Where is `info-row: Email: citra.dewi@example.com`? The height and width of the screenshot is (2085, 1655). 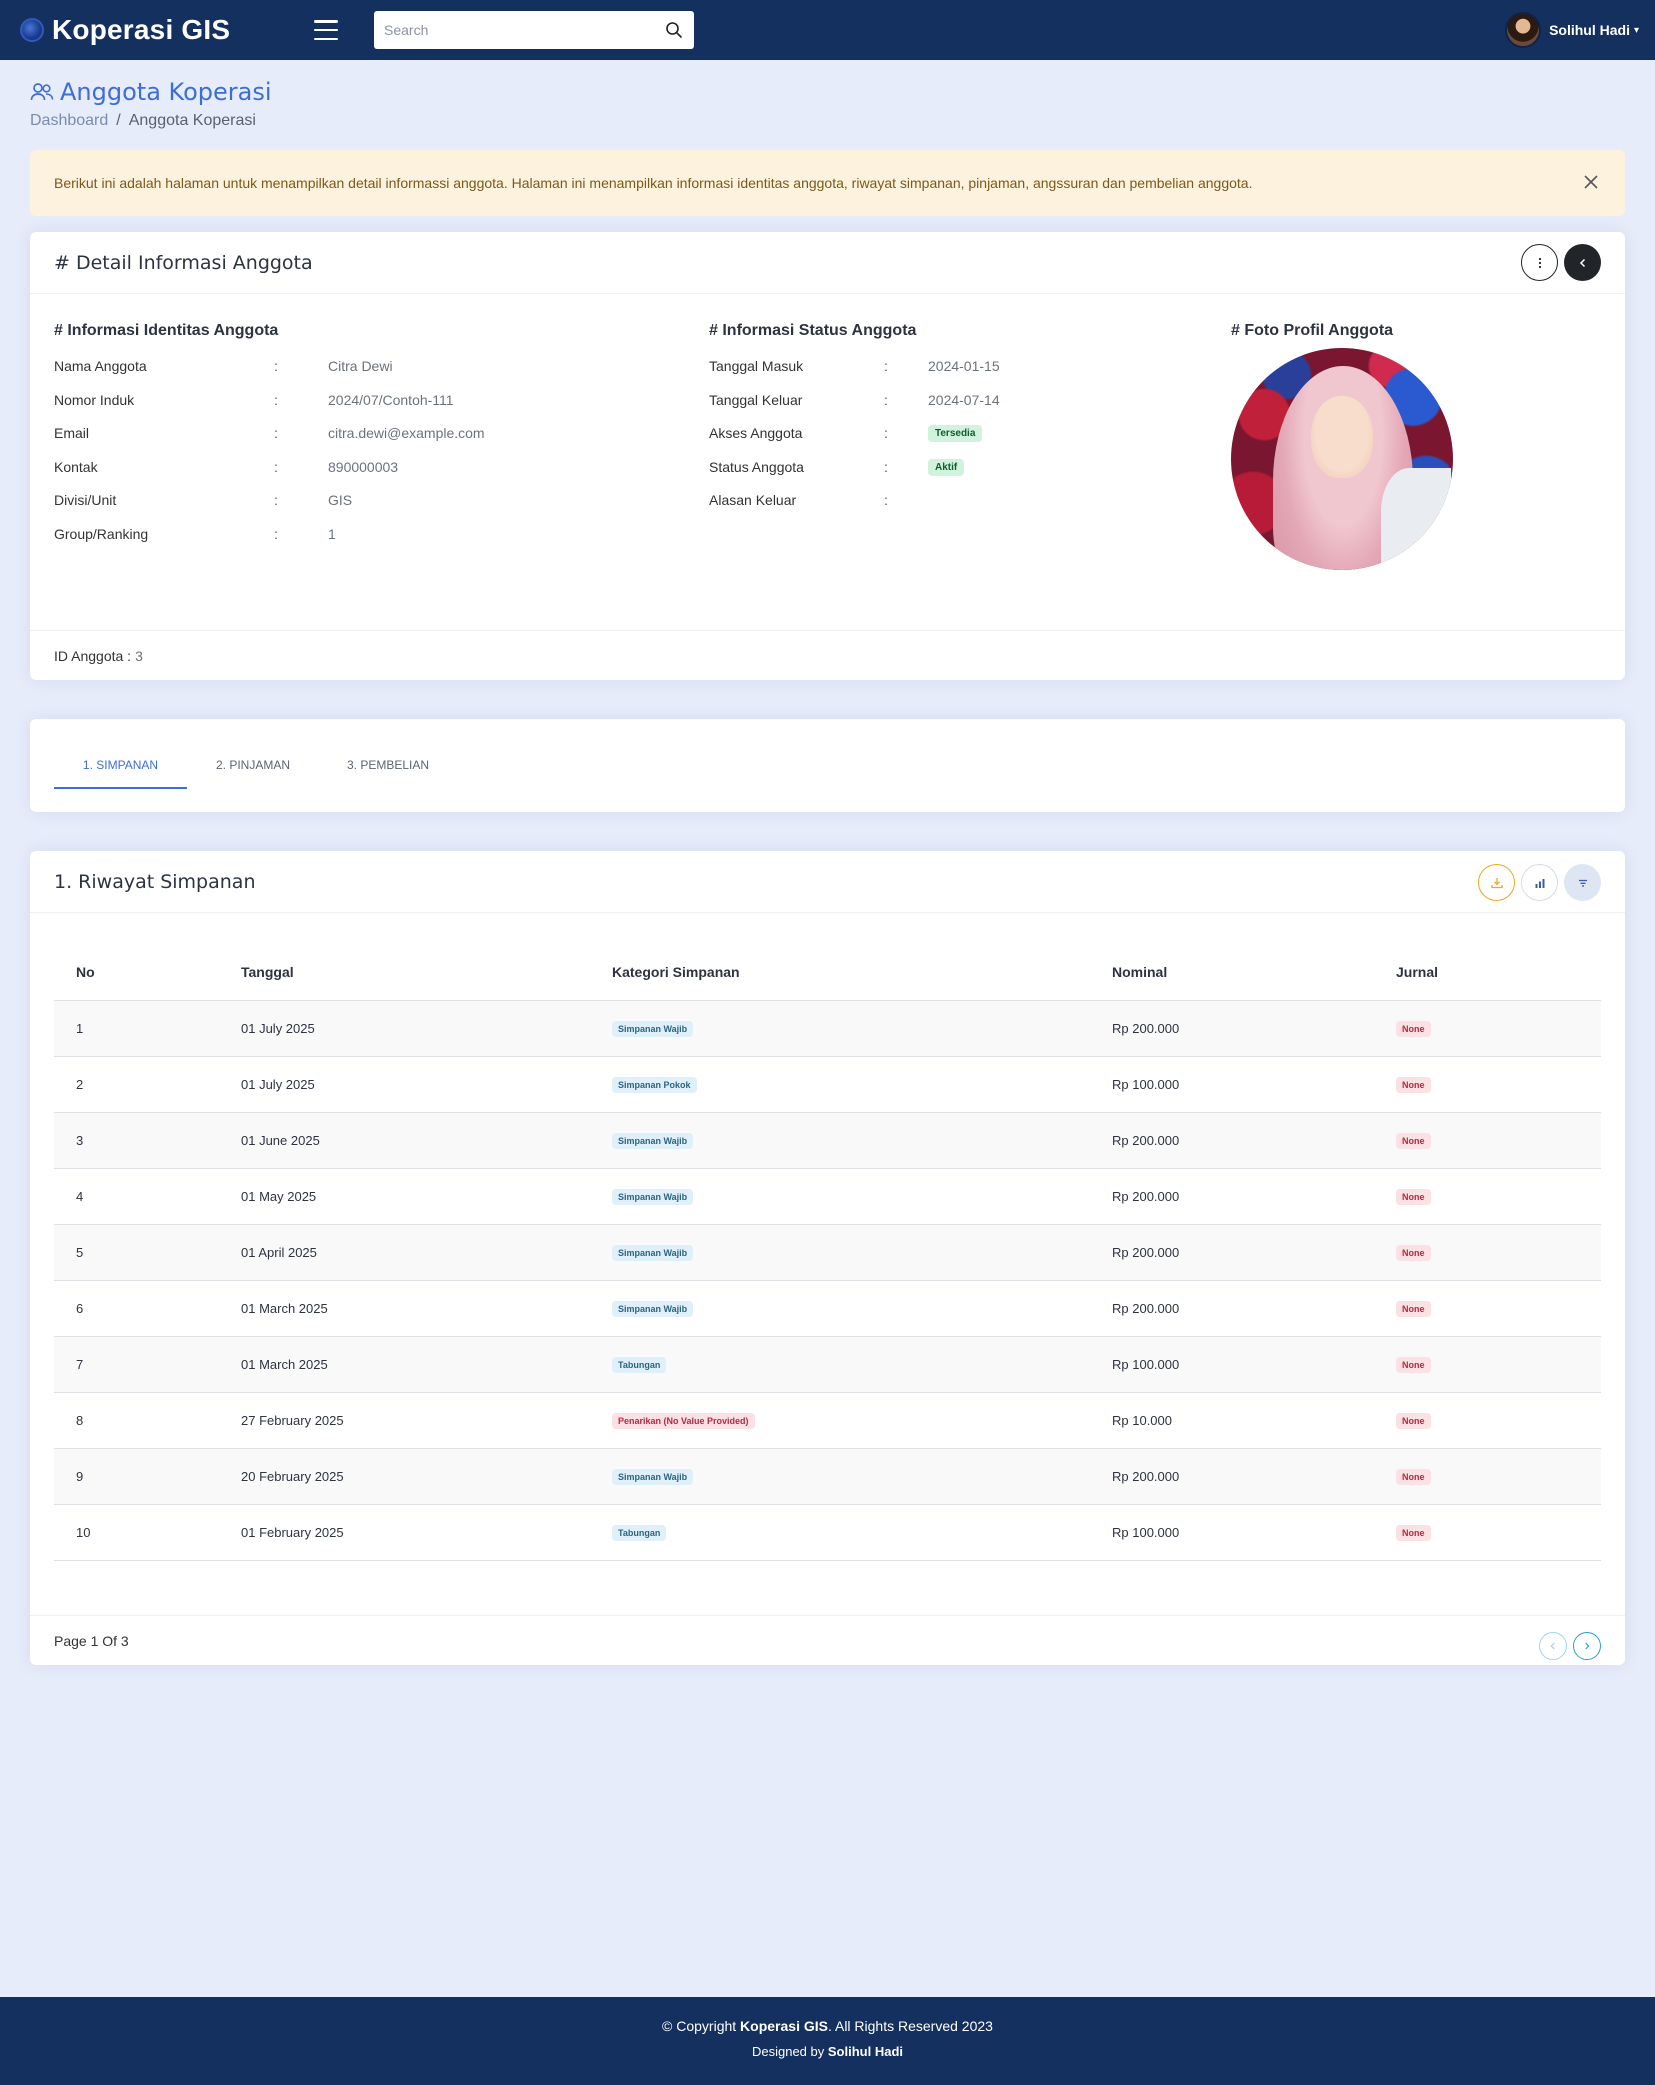 info-row: Email: citra.dewi@example.com is located at coordinates (314, 442).